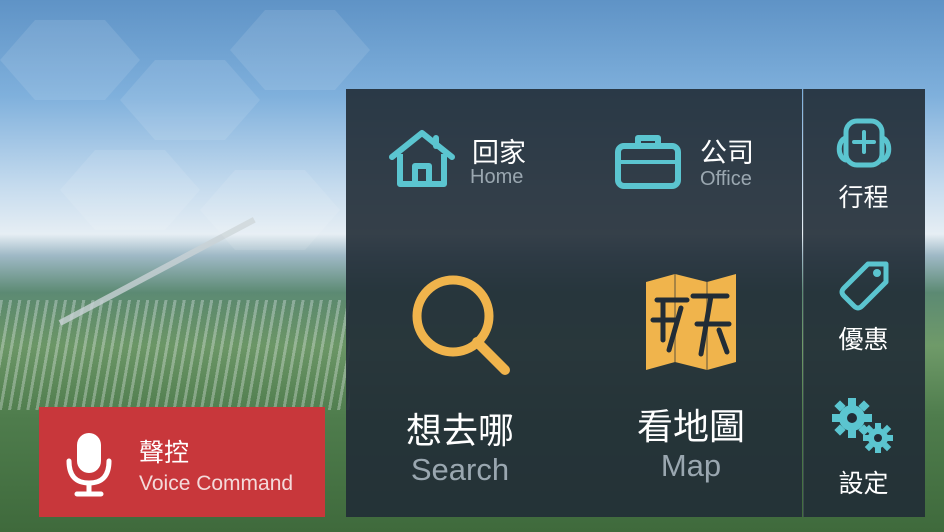  Describe the element at coordinates (864, 287) in the screenshot. I see `tag-icon` at that location.